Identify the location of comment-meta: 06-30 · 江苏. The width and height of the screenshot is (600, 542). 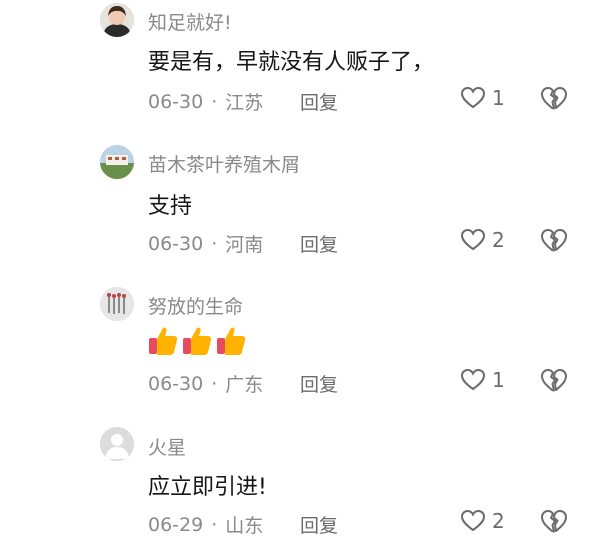
(205, 101).